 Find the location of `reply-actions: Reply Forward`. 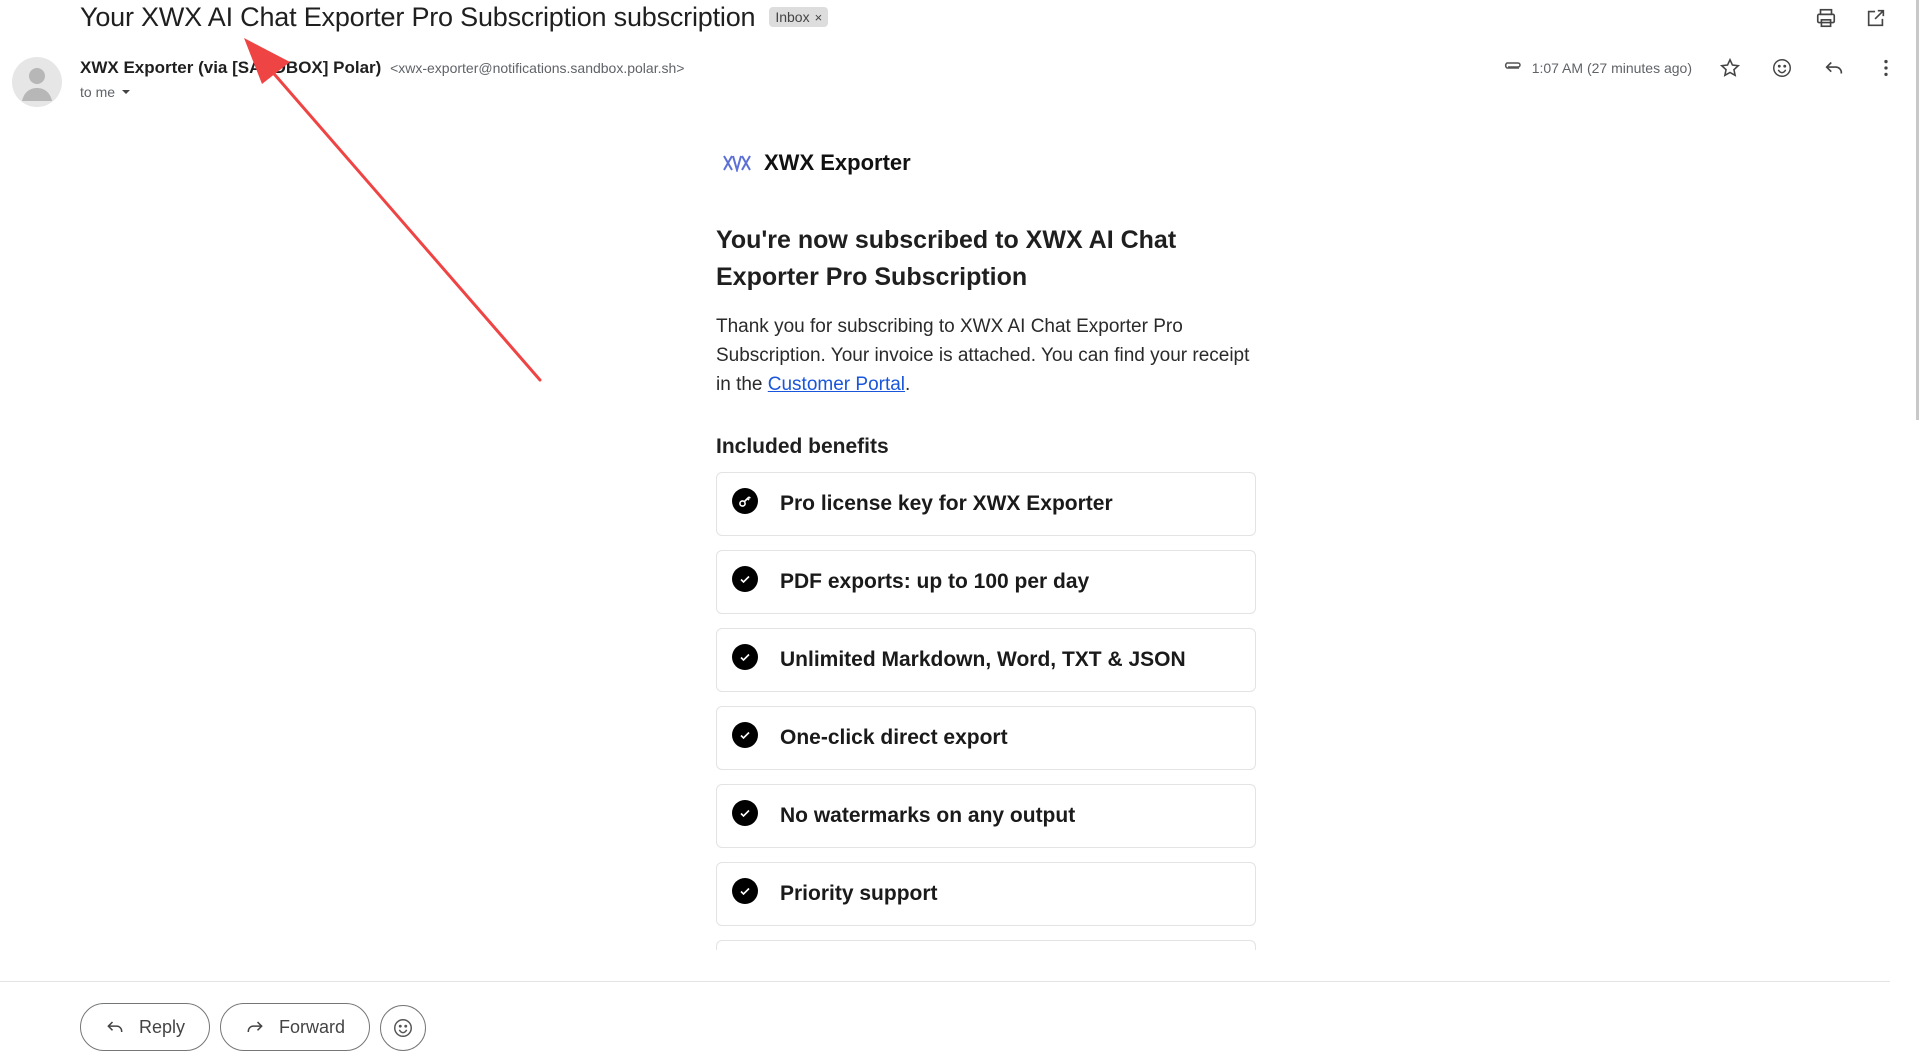

reply-actions: Reply Forward is located at coordinates (253, 1027).